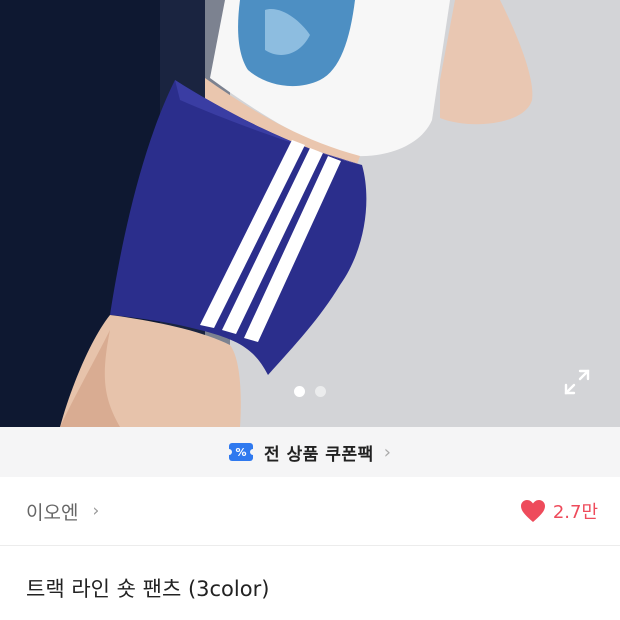 This screenshot has height=620, width=620. I want to click on like-count: 2.7만, so click(575, 512).